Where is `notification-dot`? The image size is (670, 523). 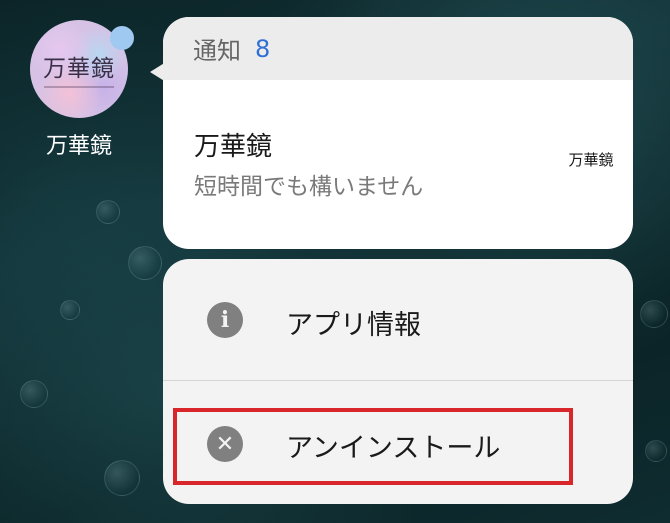 notification-dot is located at coordinates (122, 38).